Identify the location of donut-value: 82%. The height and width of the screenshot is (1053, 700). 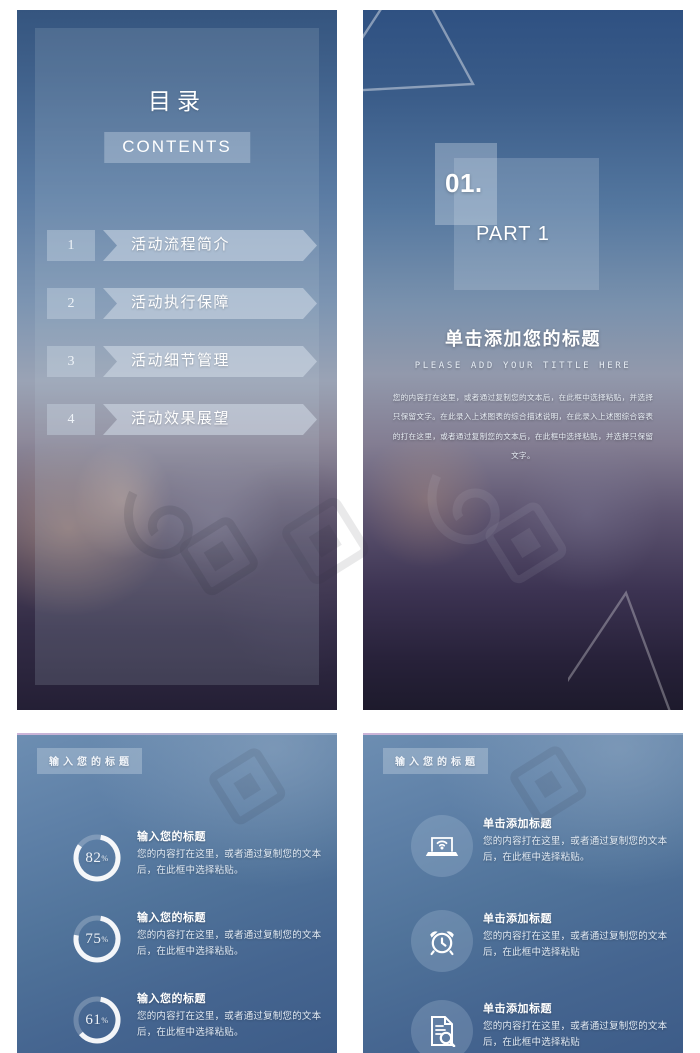
(97, 858).